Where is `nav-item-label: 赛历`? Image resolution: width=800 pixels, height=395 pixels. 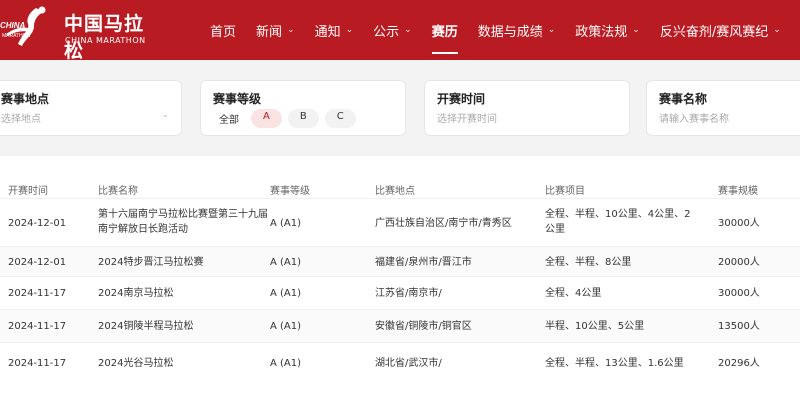 nav-item-label: 赛历 is located at coordinates (444, 32).